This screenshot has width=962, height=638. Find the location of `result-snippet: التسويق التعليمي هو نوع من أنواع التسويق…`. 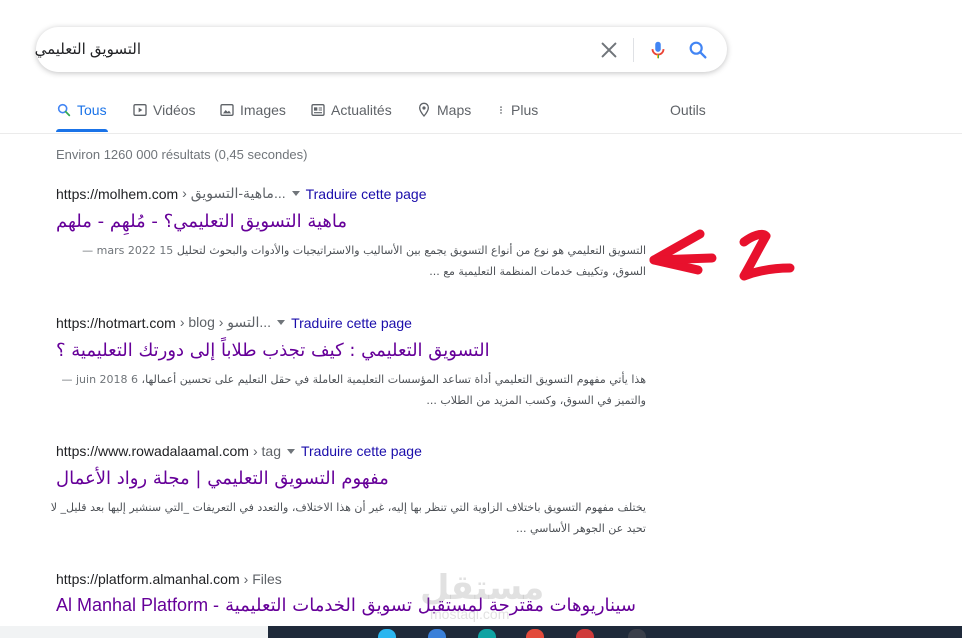

result-snippet: التسويق التعليمي هو نوع من أنواع التسويق… is located at coordinates (351, 261).